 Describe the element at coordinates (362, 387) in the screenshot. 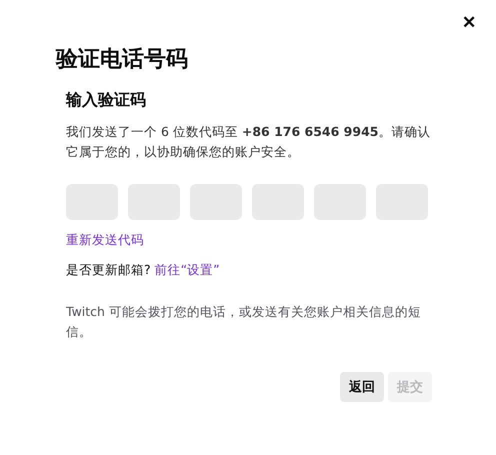

I see `back-button: 返回` at that location.